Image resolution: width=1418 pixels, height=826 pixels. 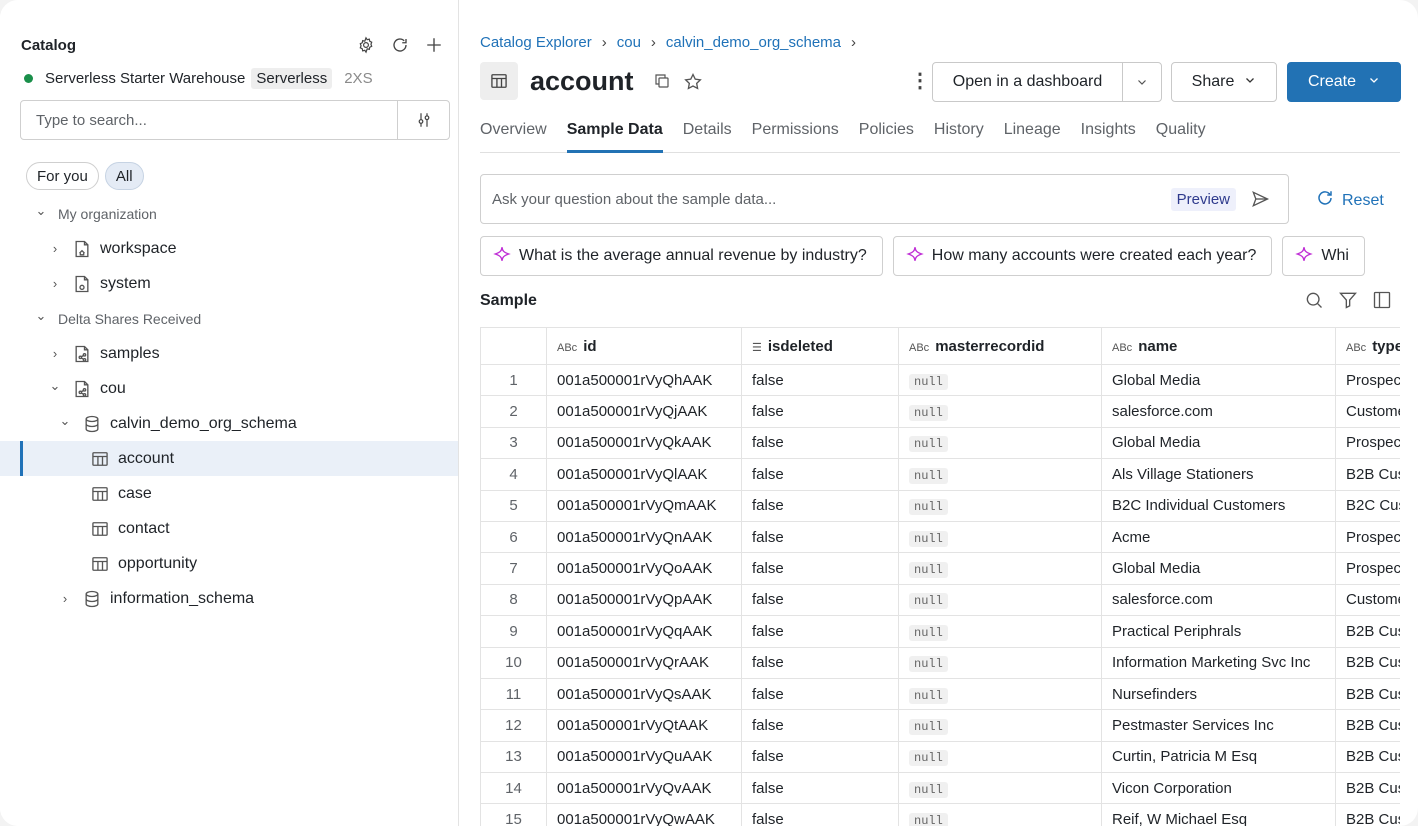 What do you see at coordinates (1348, 302) in the screenshot?
I see `filter-icon` at bounding box center [1348, 302].